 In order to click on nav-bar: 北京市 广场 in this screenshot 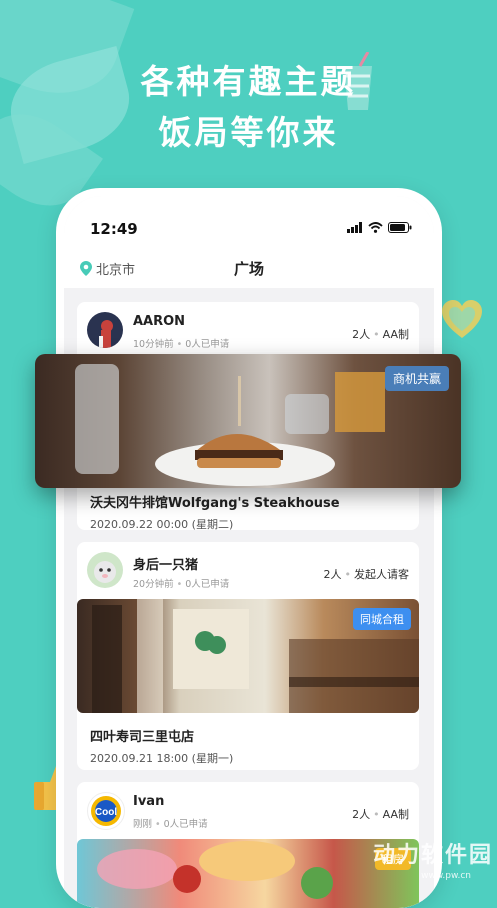, I will do `click(249, 267)`.